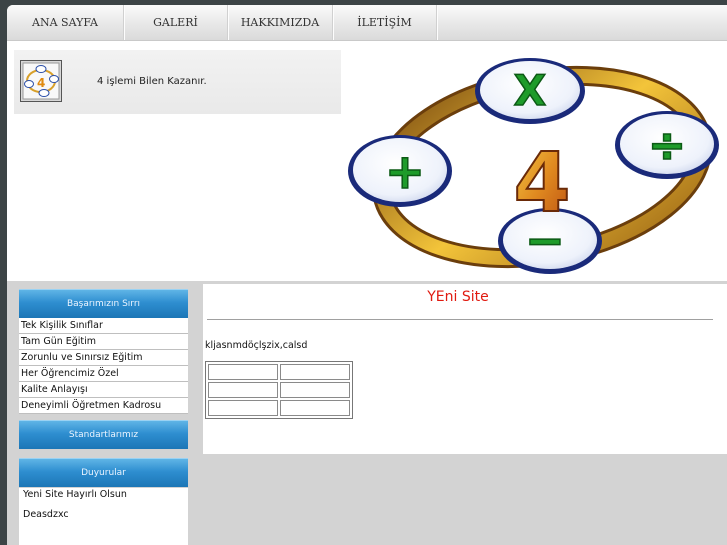  I want to click on list-item-quality: Kalite Anlayışı, so click(103, 390).